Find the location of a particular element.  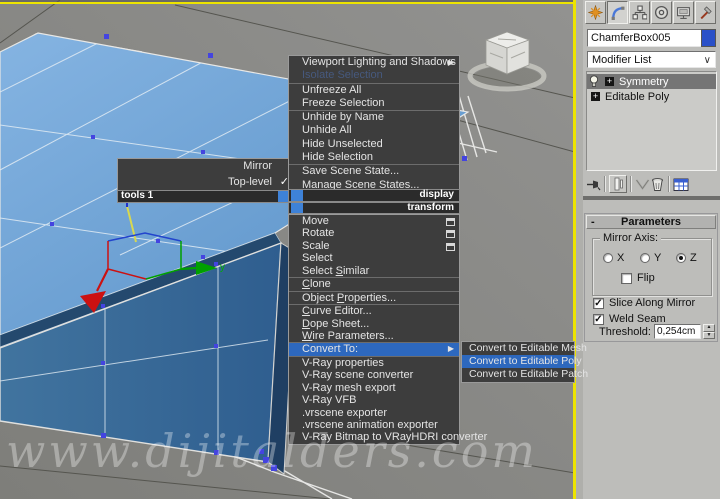

slice-along-mirror-row: ✓ Slice Along Mirror is located at coordinates (644, 303).